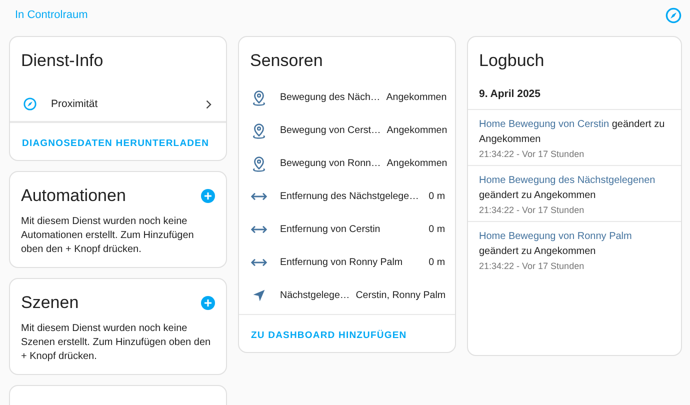  What do you see at coordinates (401, 295) in the screenshot?
I see `sensor-state: Cerstin, Ronny Palm` at bounding box center [401, 295].